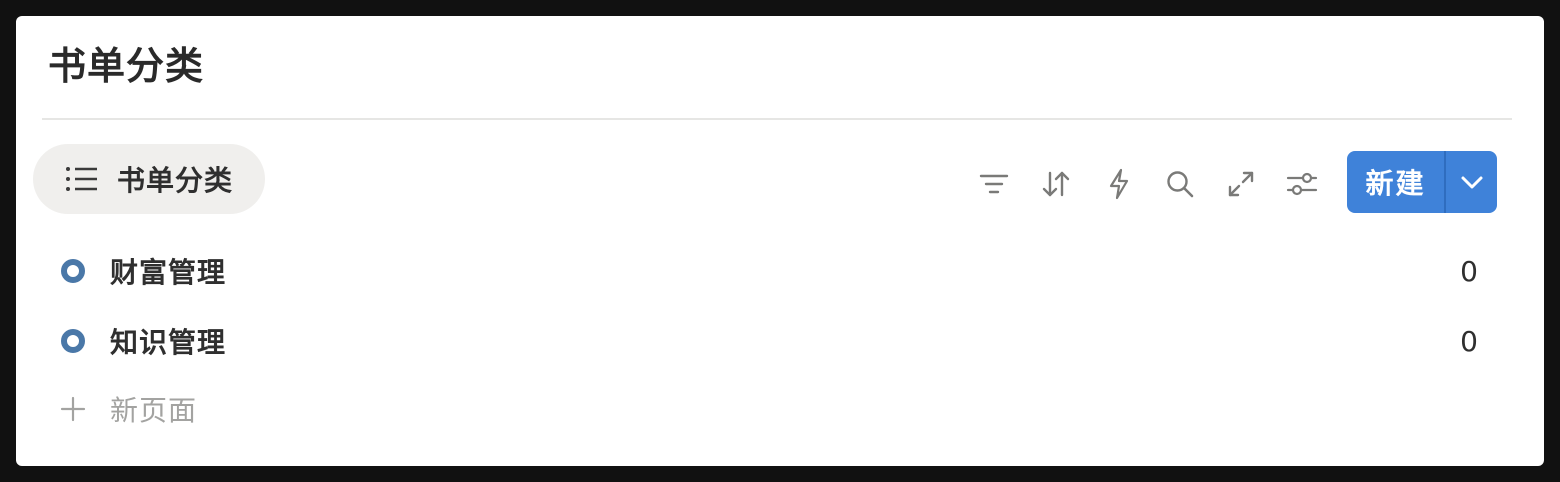 This screenshot has width=1560, height=482. I want to click on list-item-title: 财富管理, so click(168, 272).